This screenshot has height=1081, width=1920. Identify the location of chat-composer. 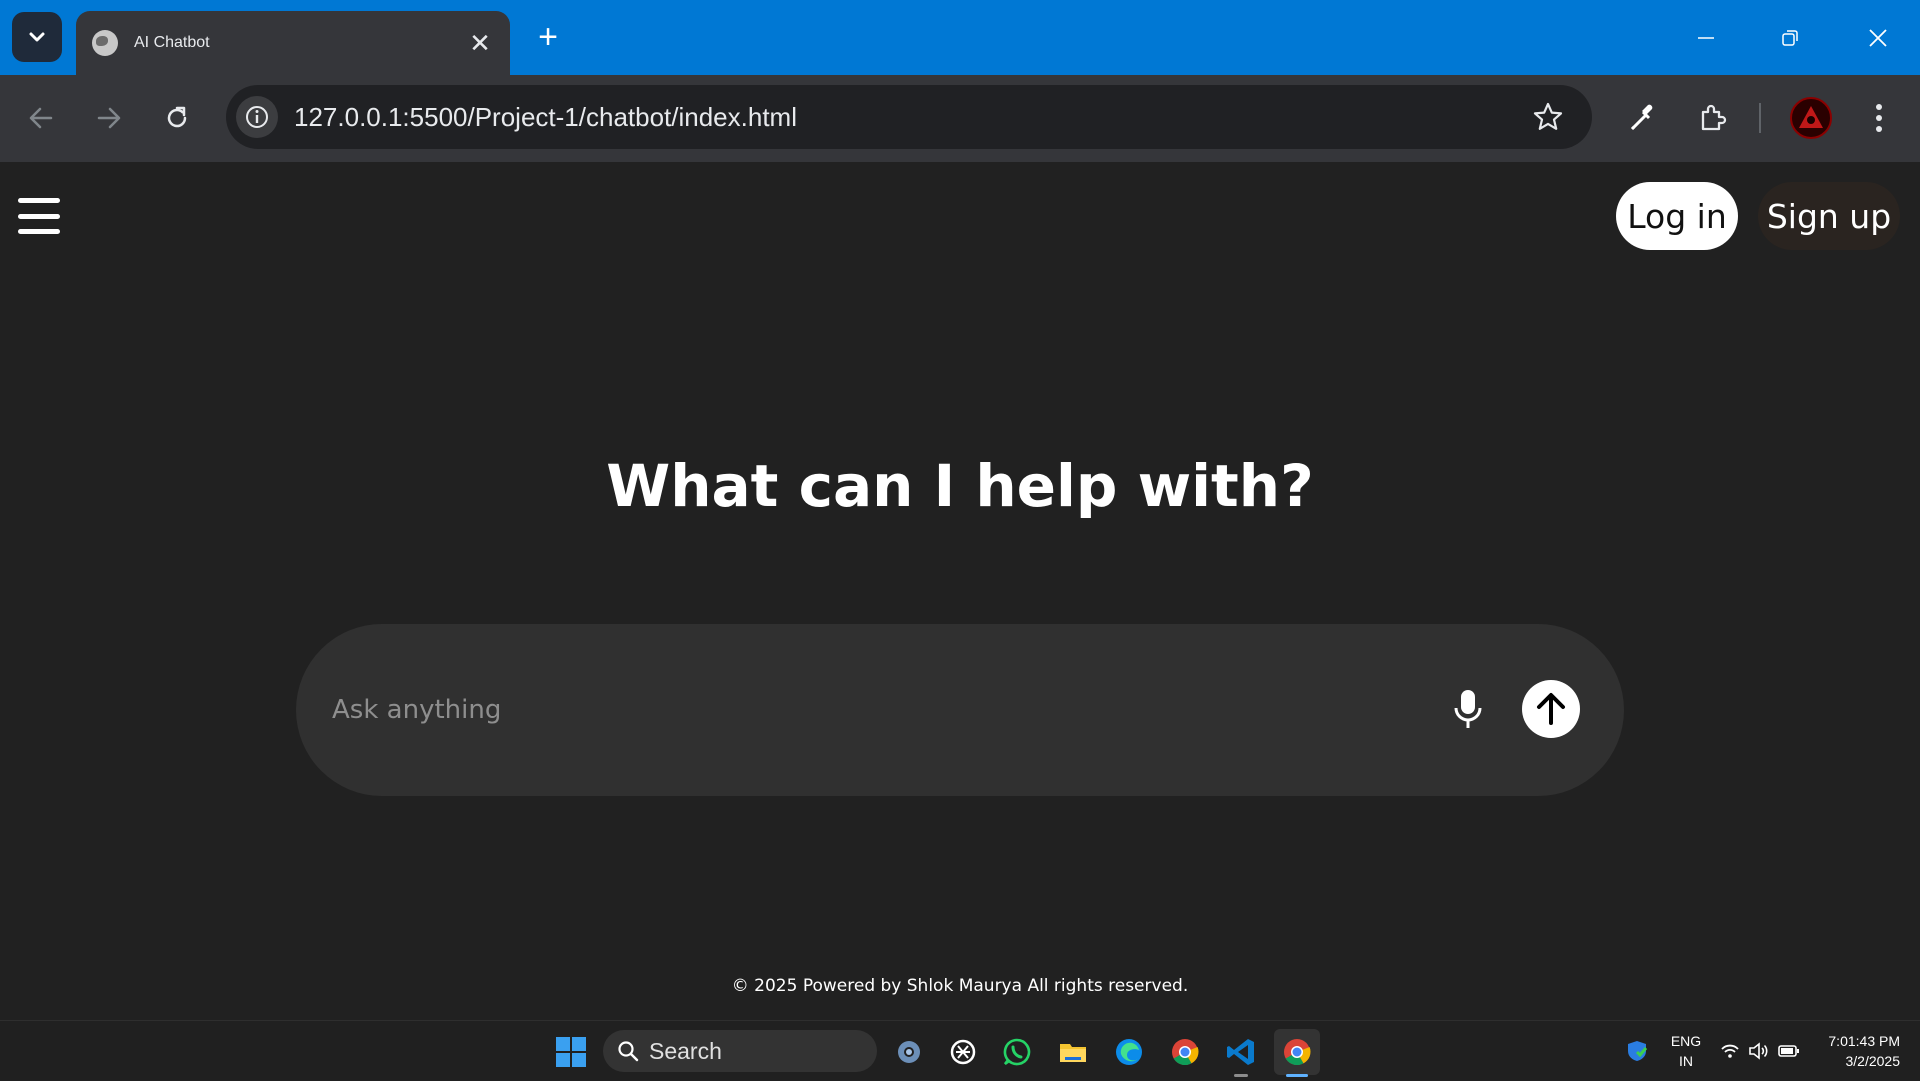
(960, 710).